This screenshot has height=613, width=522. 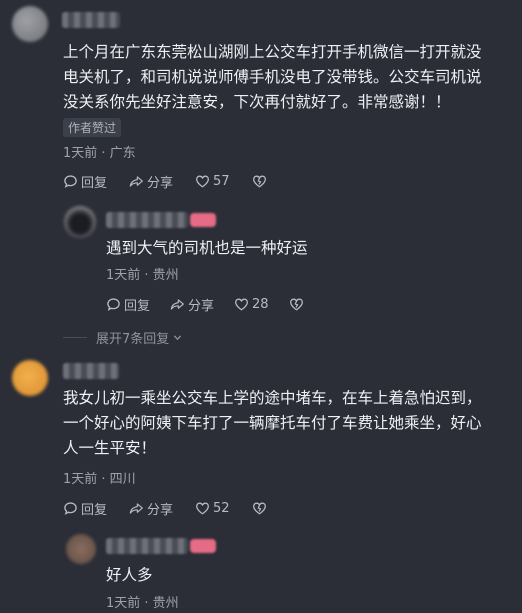 I want to click on expand-replies-button: 展开7条回复, so click(x=139, y=337).